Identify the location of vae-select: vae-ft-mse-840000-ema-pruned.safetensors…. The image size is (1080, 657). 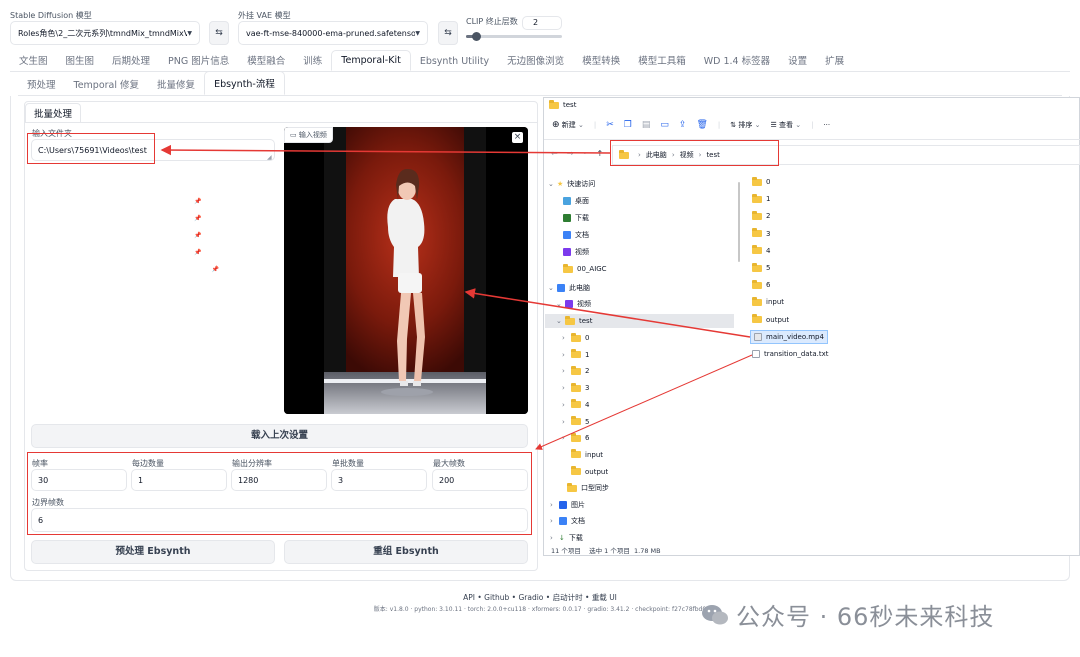
(333, 33).